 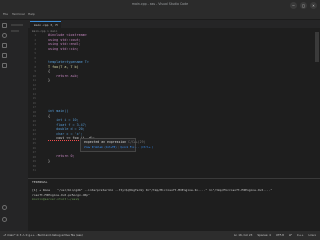 I want to click on line-number: 9, so click(x=35, y=71).